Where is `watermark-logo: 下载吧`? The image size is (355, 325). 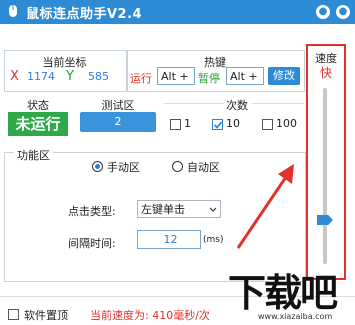 watermark-logo: 下载吧 is located at coordinates (283, 293).